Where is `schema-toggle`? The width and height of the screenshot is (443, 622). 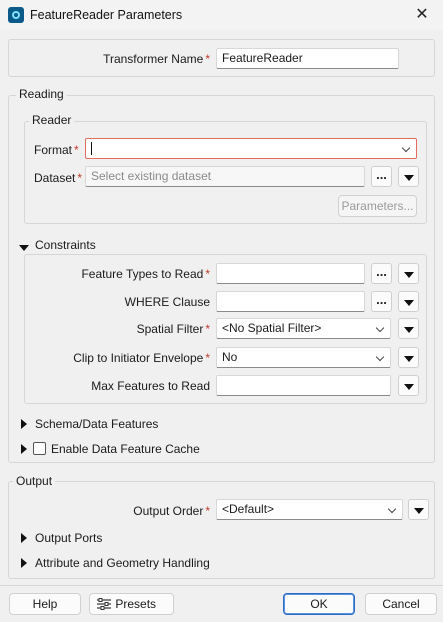
schema-toggle is located at coordinates (24, 425).